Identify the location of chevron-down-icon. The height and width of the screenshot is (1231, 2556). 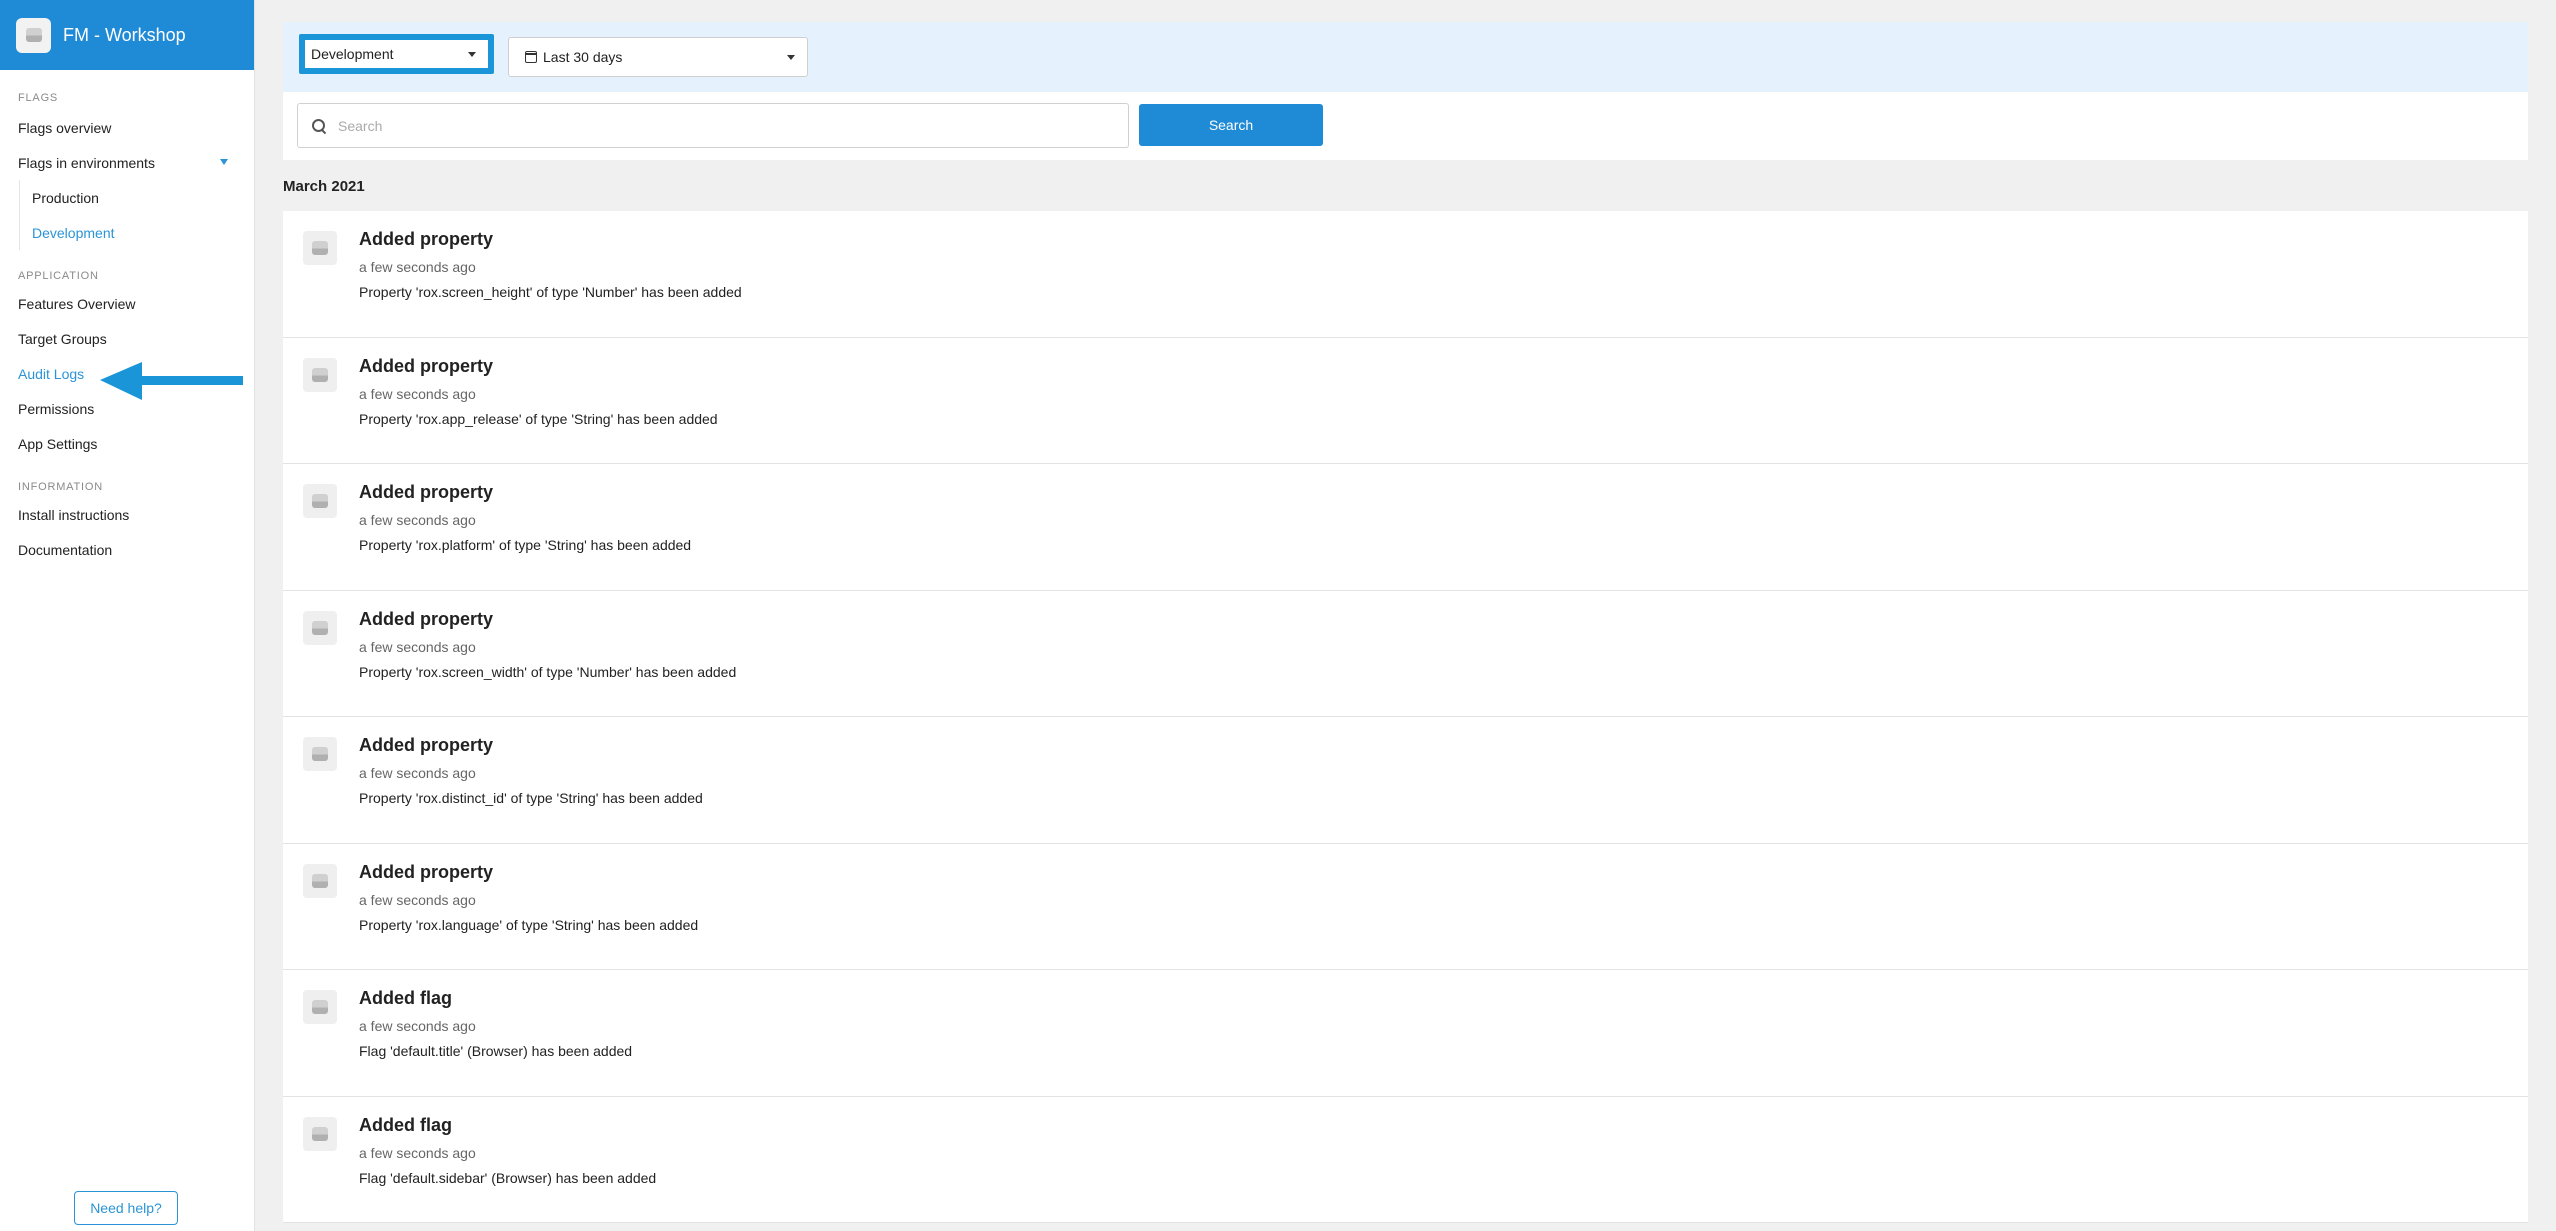
(224, 162).